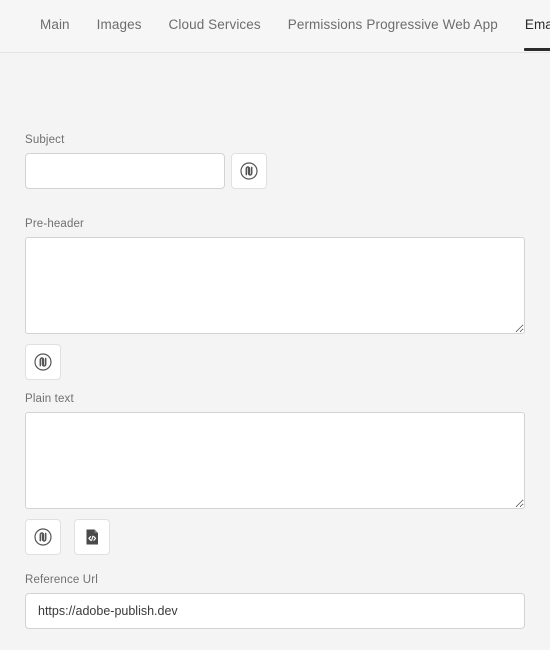 This screenshot has height=650, width=550. I want to click on tab-label: Cloud Services, so click(214, 24).